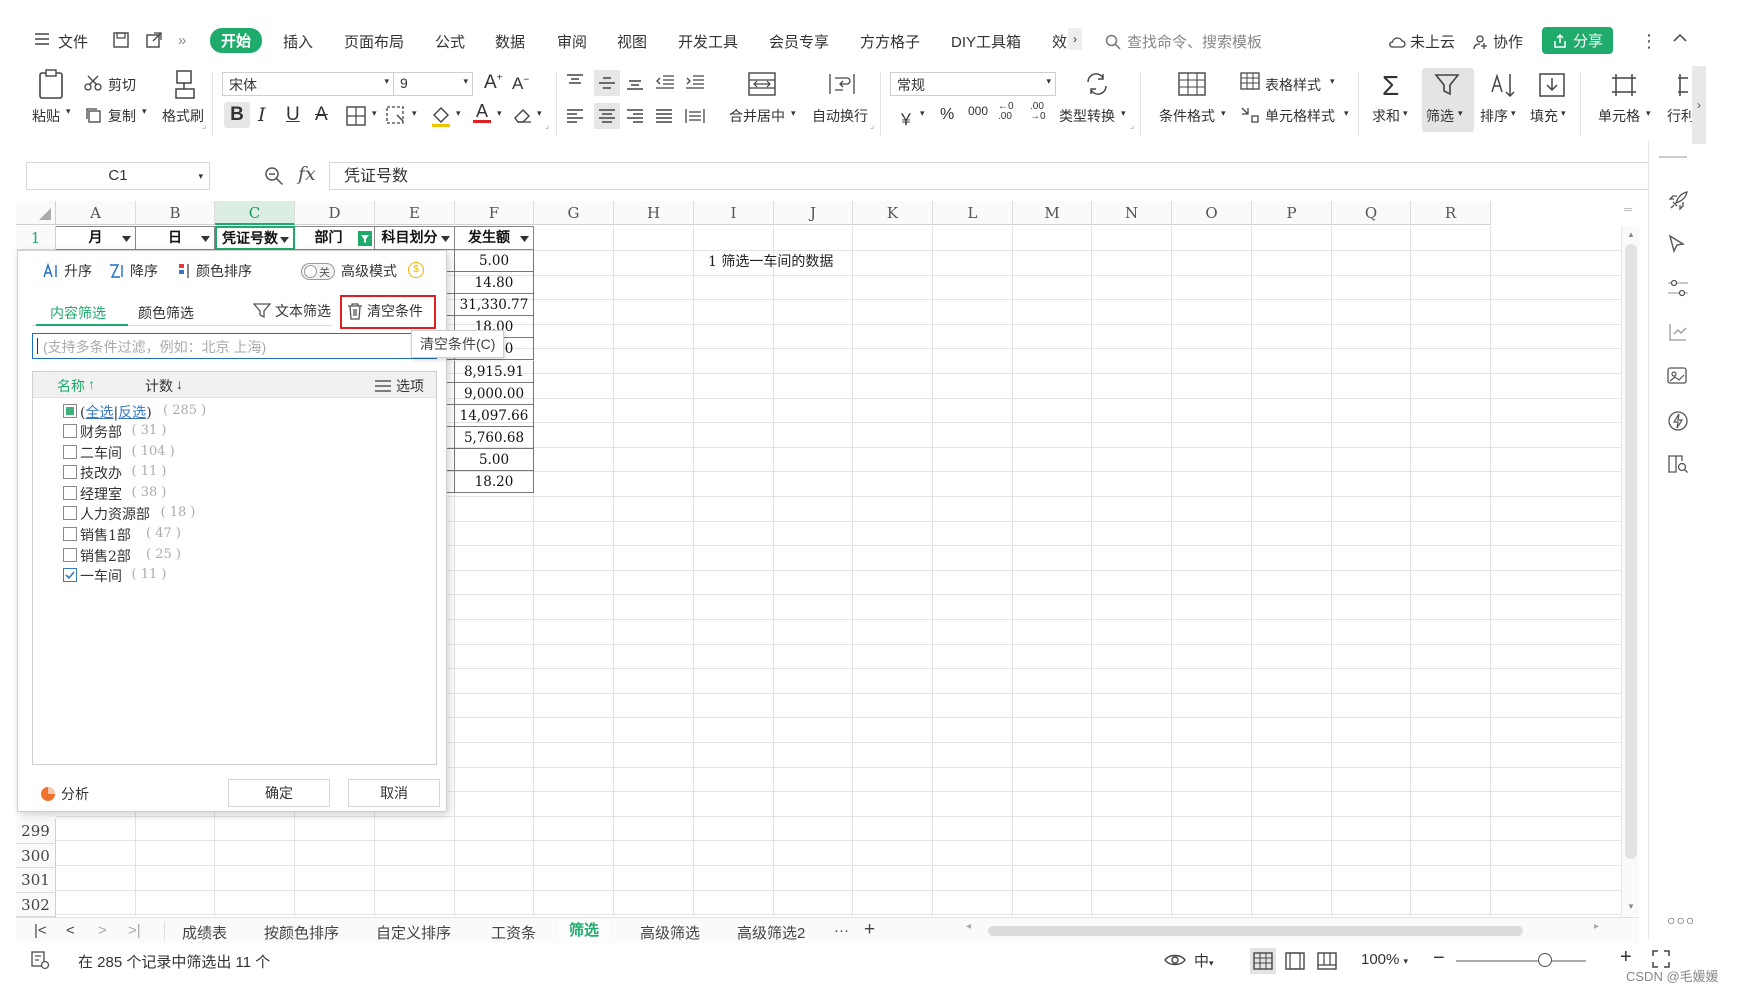 Image resolution: width=1753 pixels, height=994 pixels. What do you see at coordinates (164, 386) in the screenshot?
I see `sort-by-count-button: 计数 ↓` at bounding box center [164, 386].